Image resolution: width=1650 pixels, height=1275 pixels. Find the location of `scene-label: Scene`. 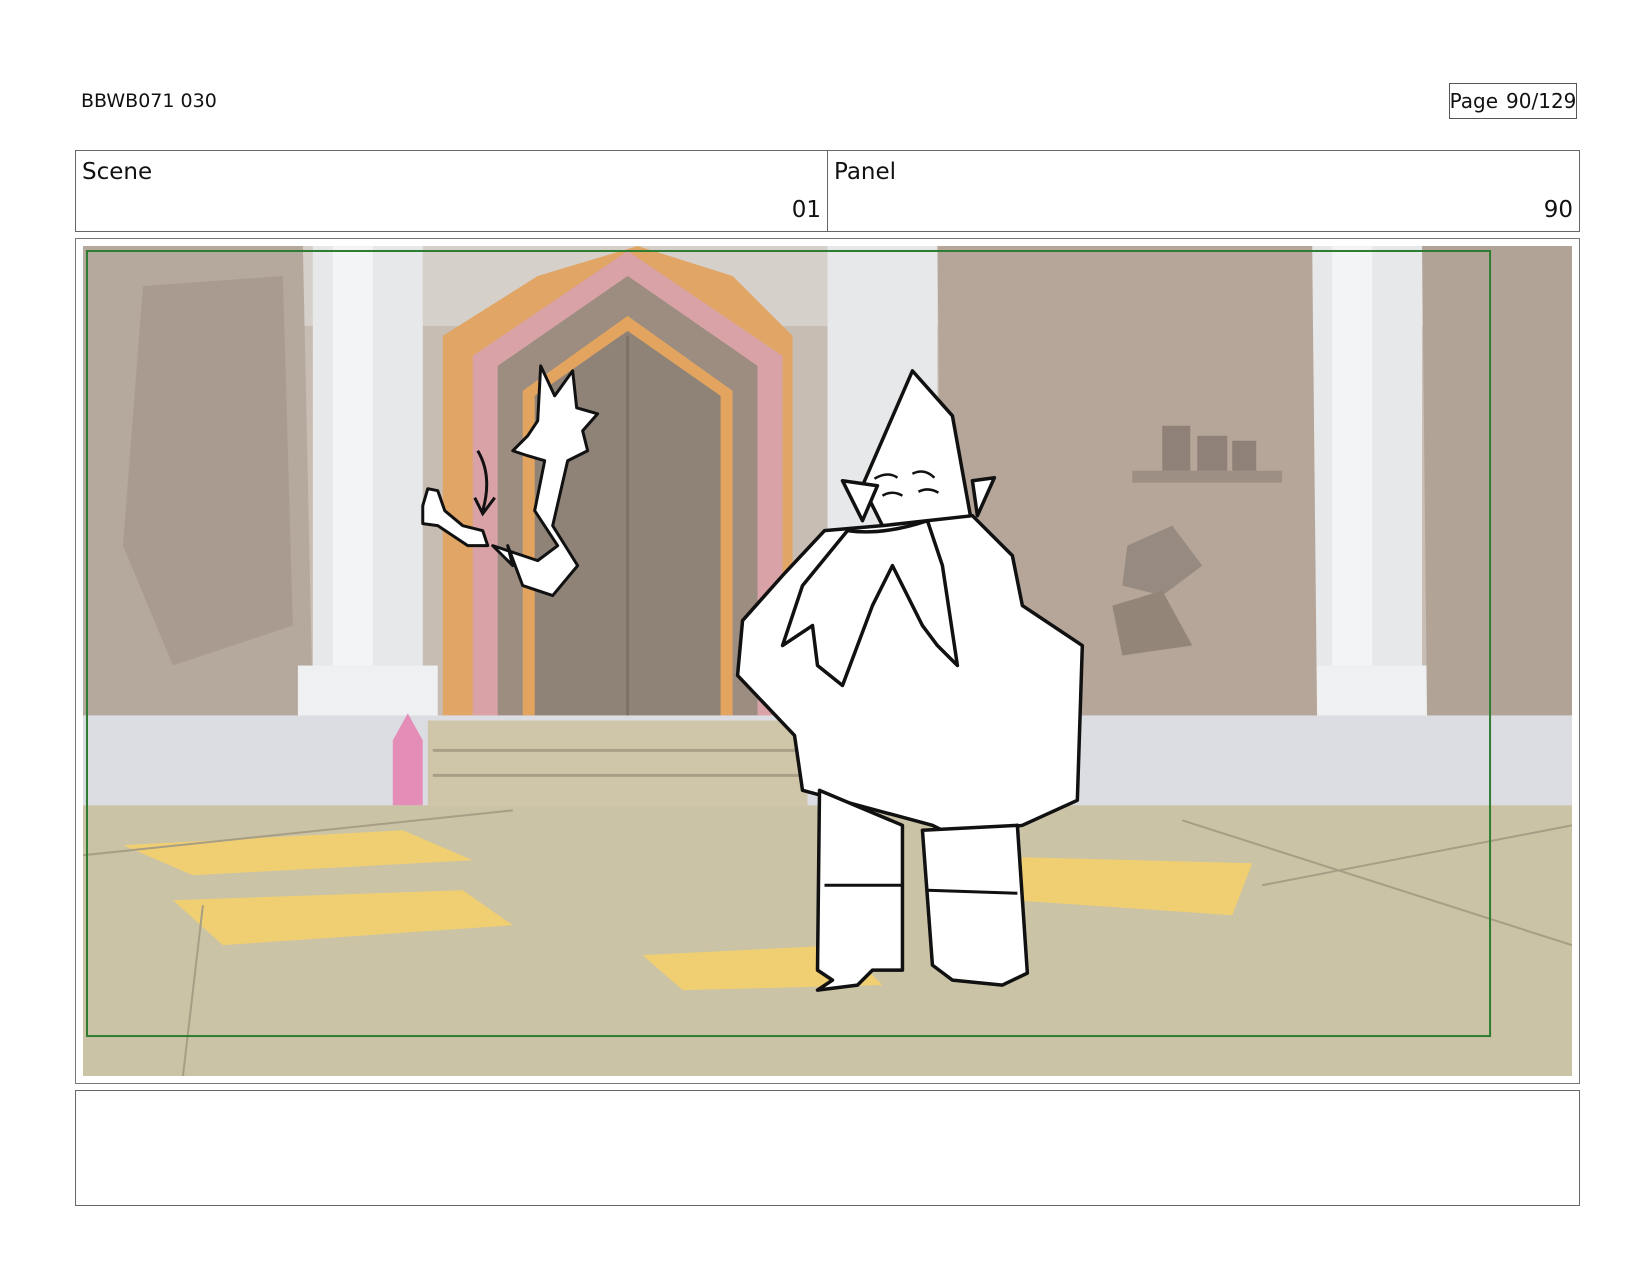

scene-label: Scene is located at coordinates (117, 172).